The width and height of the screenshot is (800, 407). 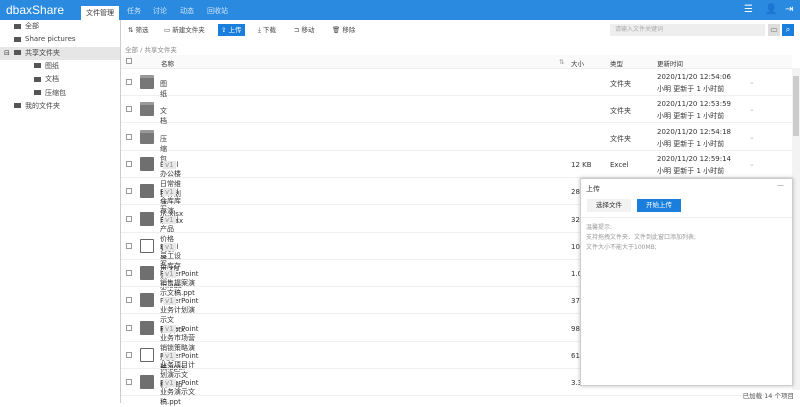 What do you see at coordinates (575, 328) in the screenshot?
I see `file-size: 98` at bounding box center [575, 328].